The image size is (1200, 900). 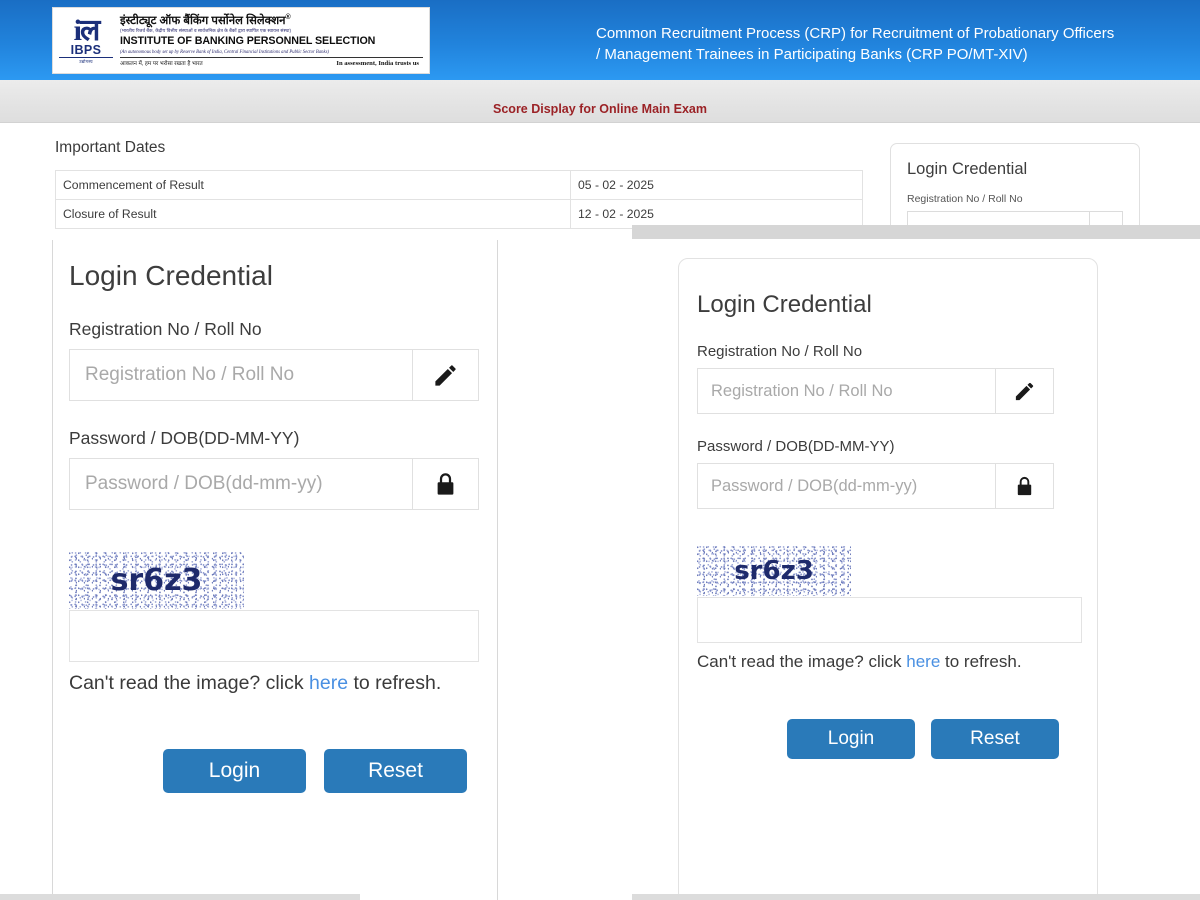 What do you see at coordinates (161, 63) in the screenshot?
I see `ibps-tagline-hindi: आकलन में, हम पर भरोसा रखता है भारत` at bounding box center [161, 63].